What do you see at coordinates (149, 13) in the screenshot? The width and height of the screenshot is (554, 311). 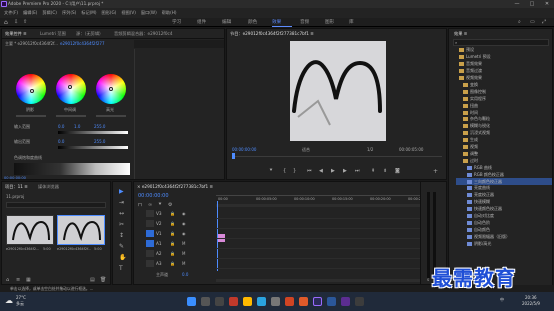 I see `menu-item-7: 窗口(W)` at bounding box center [149, 13].